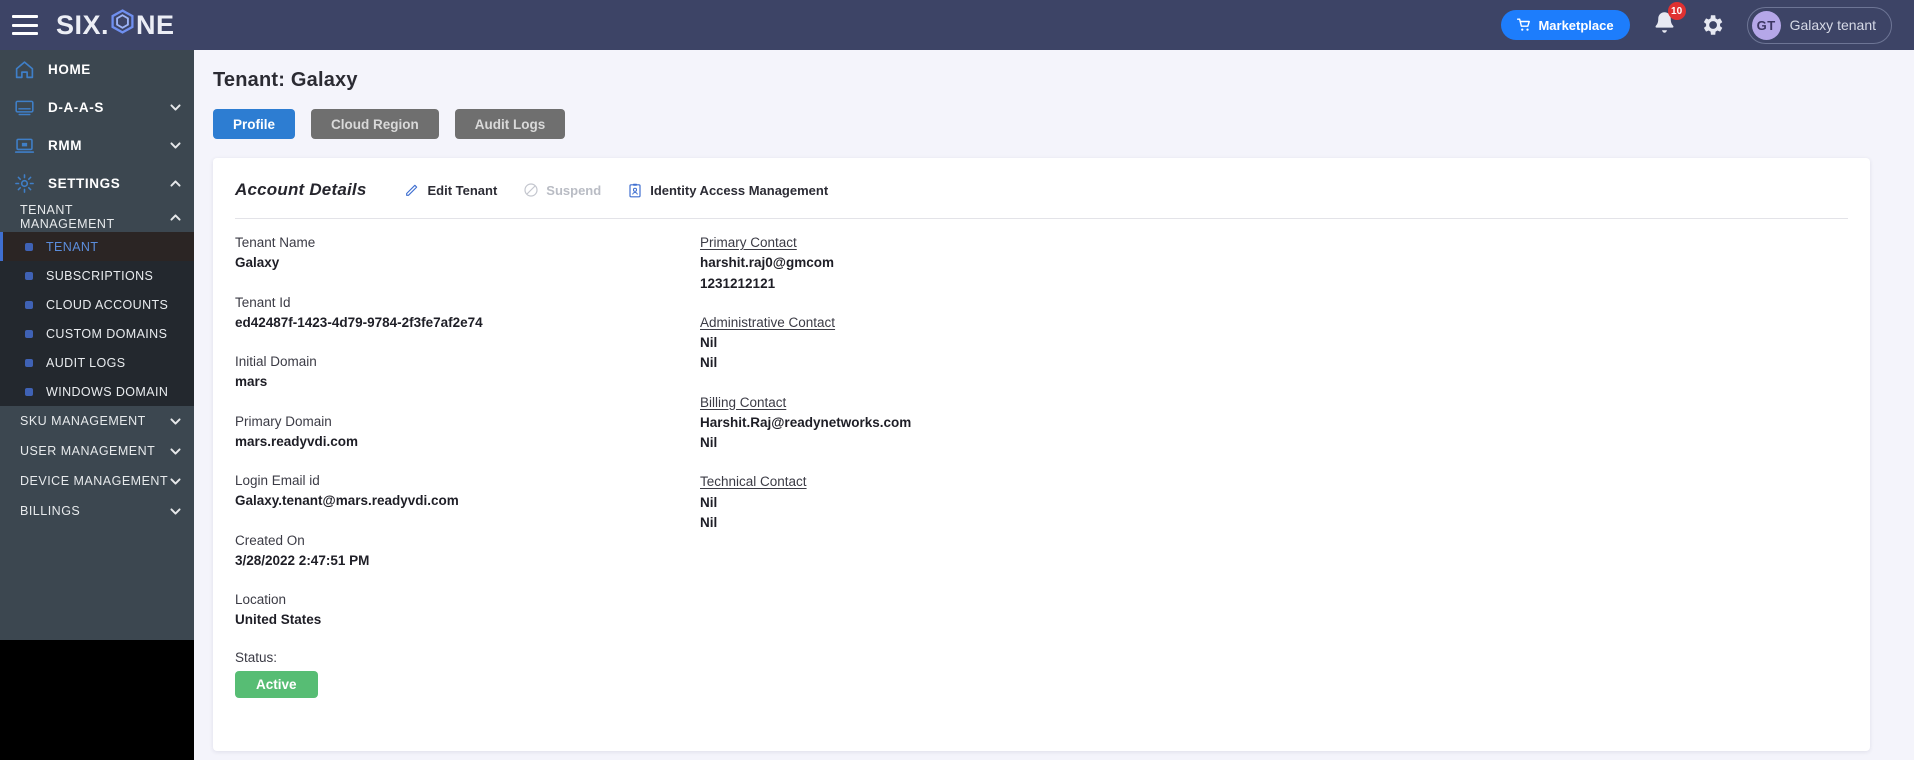 The width and height of the screenshot is (1914, 760). I want to click on pencil-icon, so click(412, 190).